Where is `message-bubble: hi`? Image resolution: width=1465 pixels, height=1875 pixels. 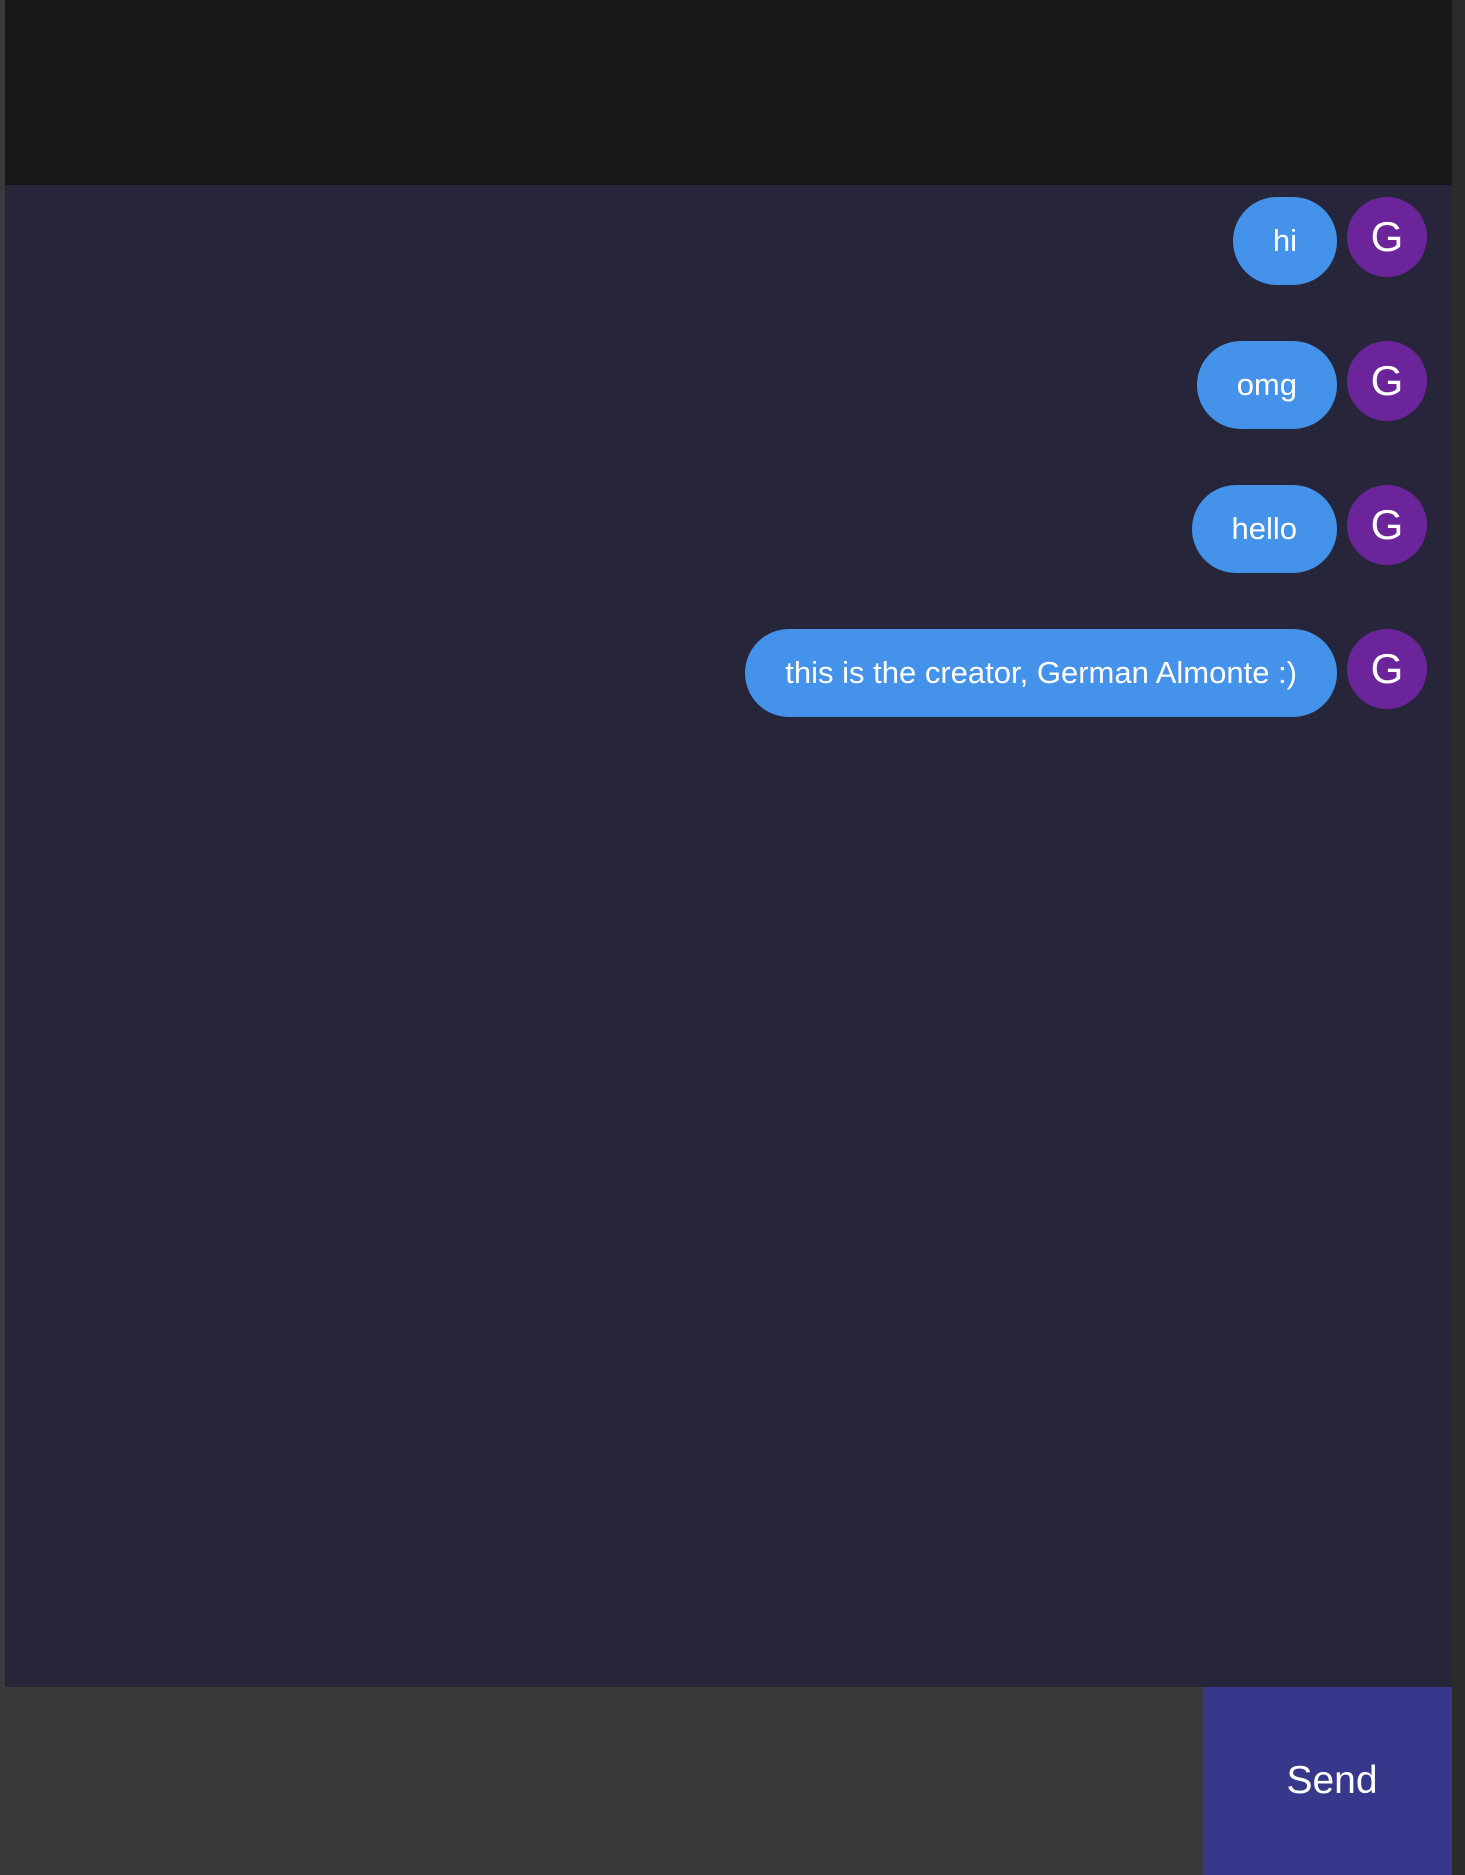
message-bubble: hi is located at coordinates (1284, 241).